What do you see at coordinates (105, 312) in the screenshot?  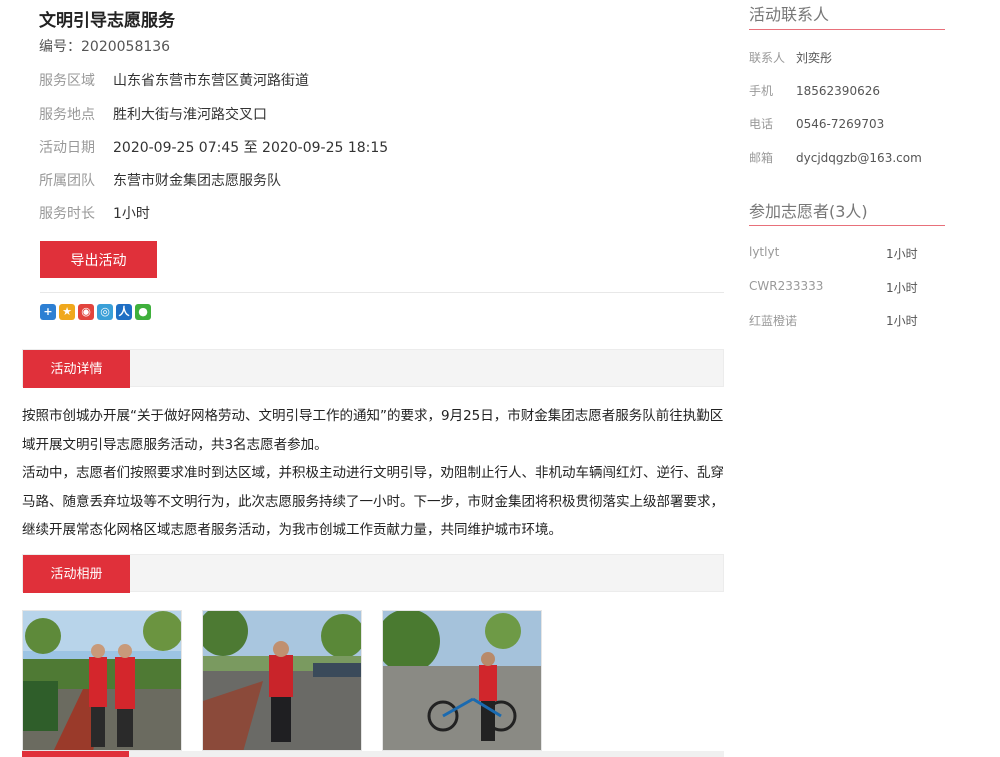 I see `tencent-weibo-icon: ◎` at bounding box center [105, 312].